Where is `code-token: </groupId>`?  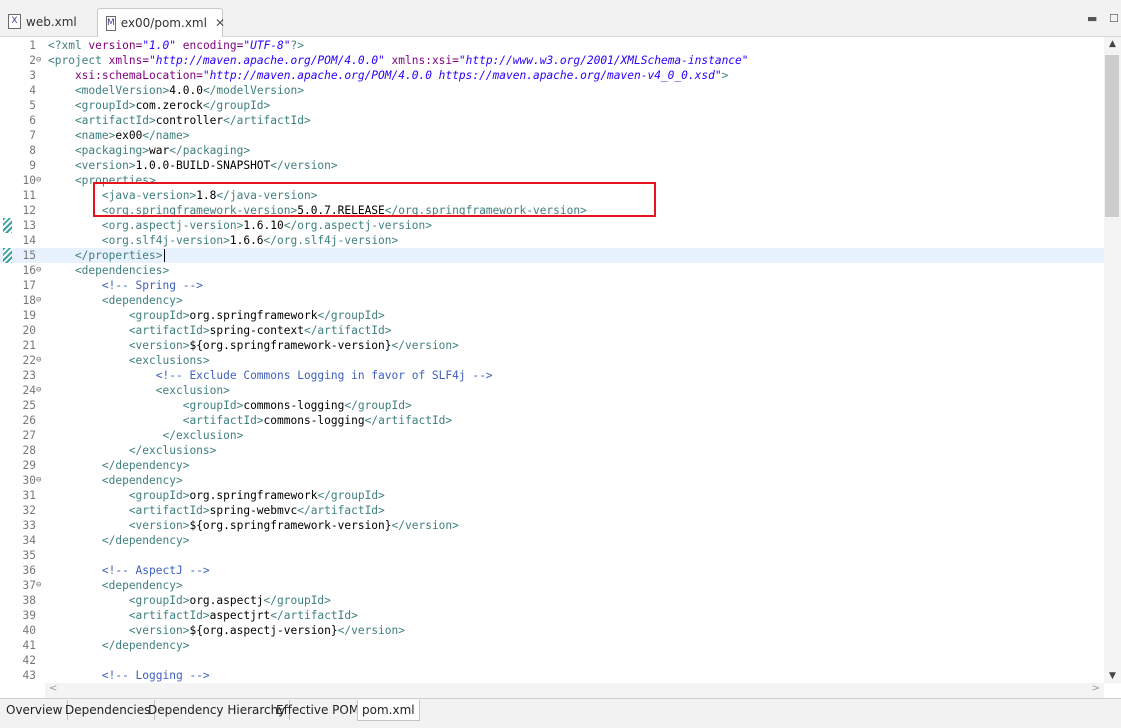
code-token: </groupId> is located at coordinates (297, 600).